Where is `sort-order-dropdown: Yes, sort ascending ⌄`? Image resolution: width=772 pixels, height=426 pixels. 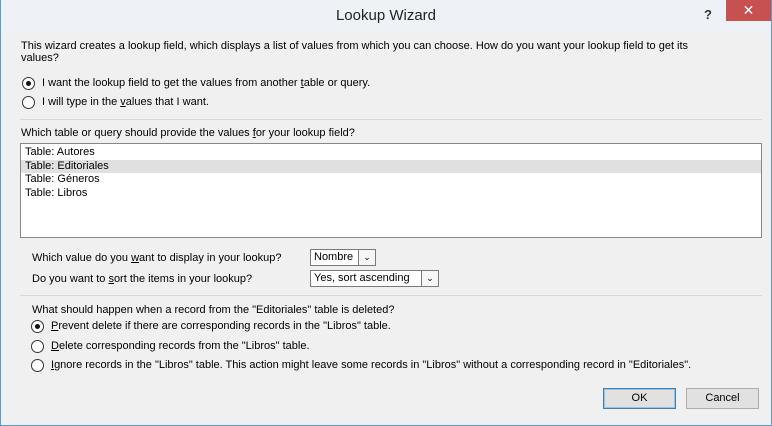 sort-order-dropdown: Yes, sort ascending ⌄ is located at coordinates (374, 278).